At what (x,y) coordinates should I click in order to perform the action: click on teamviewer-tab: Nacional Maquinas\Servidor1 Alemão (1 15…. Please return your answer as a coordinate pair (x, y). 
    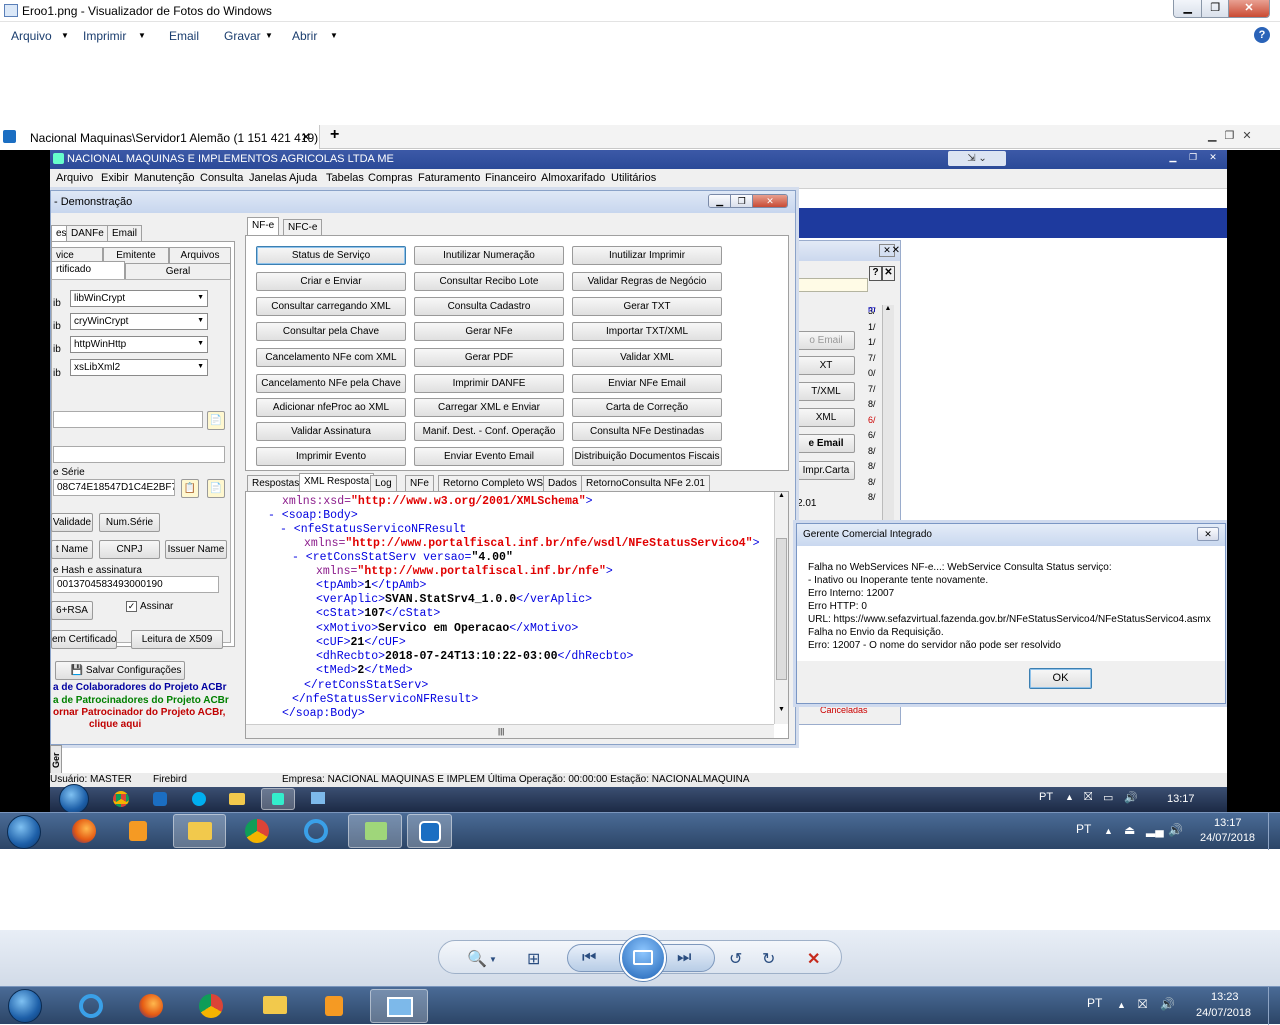
    Looking at the image, I should click on (160, 137).